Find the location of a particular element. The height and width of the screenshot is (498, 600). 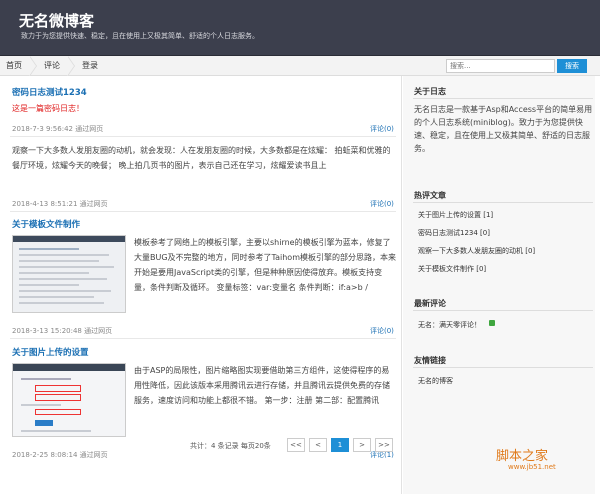

sidebar-links-title: 友情链接 is located at coordinates (430, 360).